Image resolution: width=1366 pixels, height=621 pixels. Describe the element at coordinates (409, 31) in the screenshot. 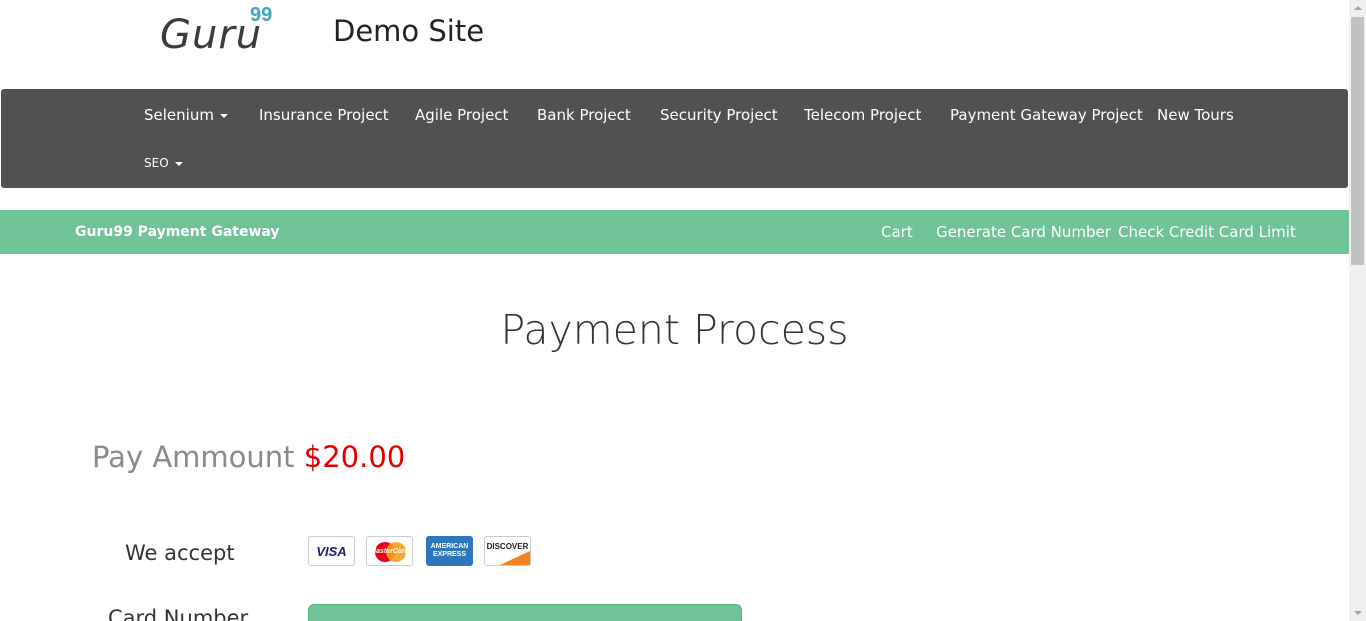

I see `site-title: Demo Site` at that location.